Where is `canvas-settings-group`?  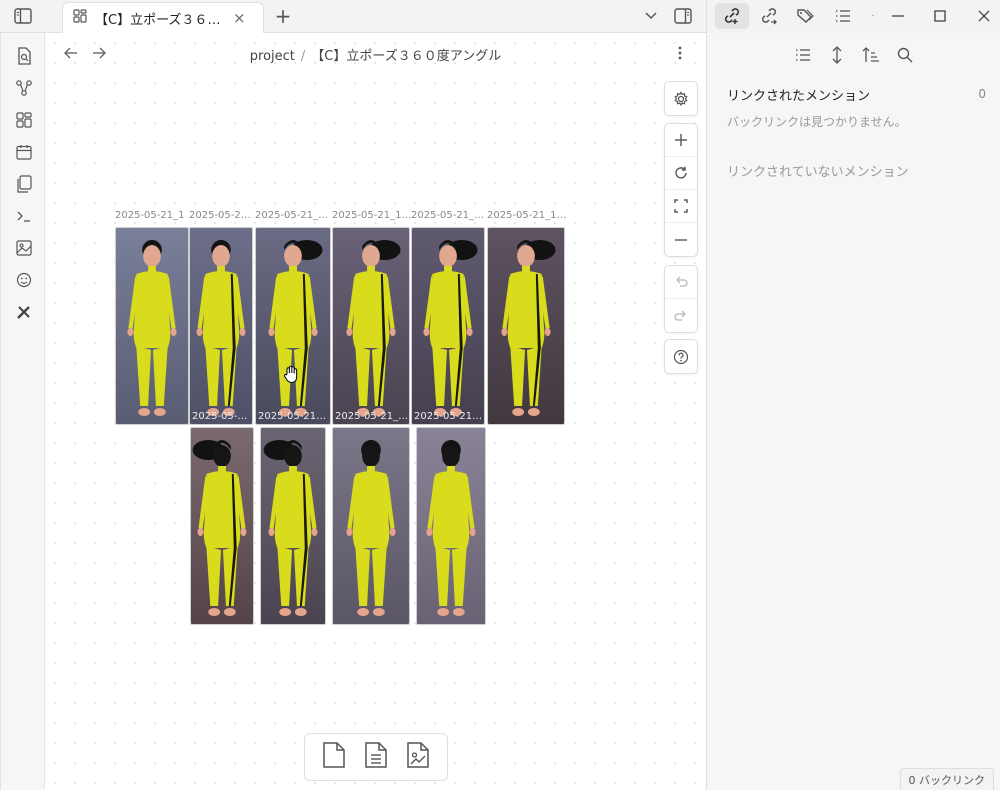
canvas-settings-group is located at coordinates (681, 98).